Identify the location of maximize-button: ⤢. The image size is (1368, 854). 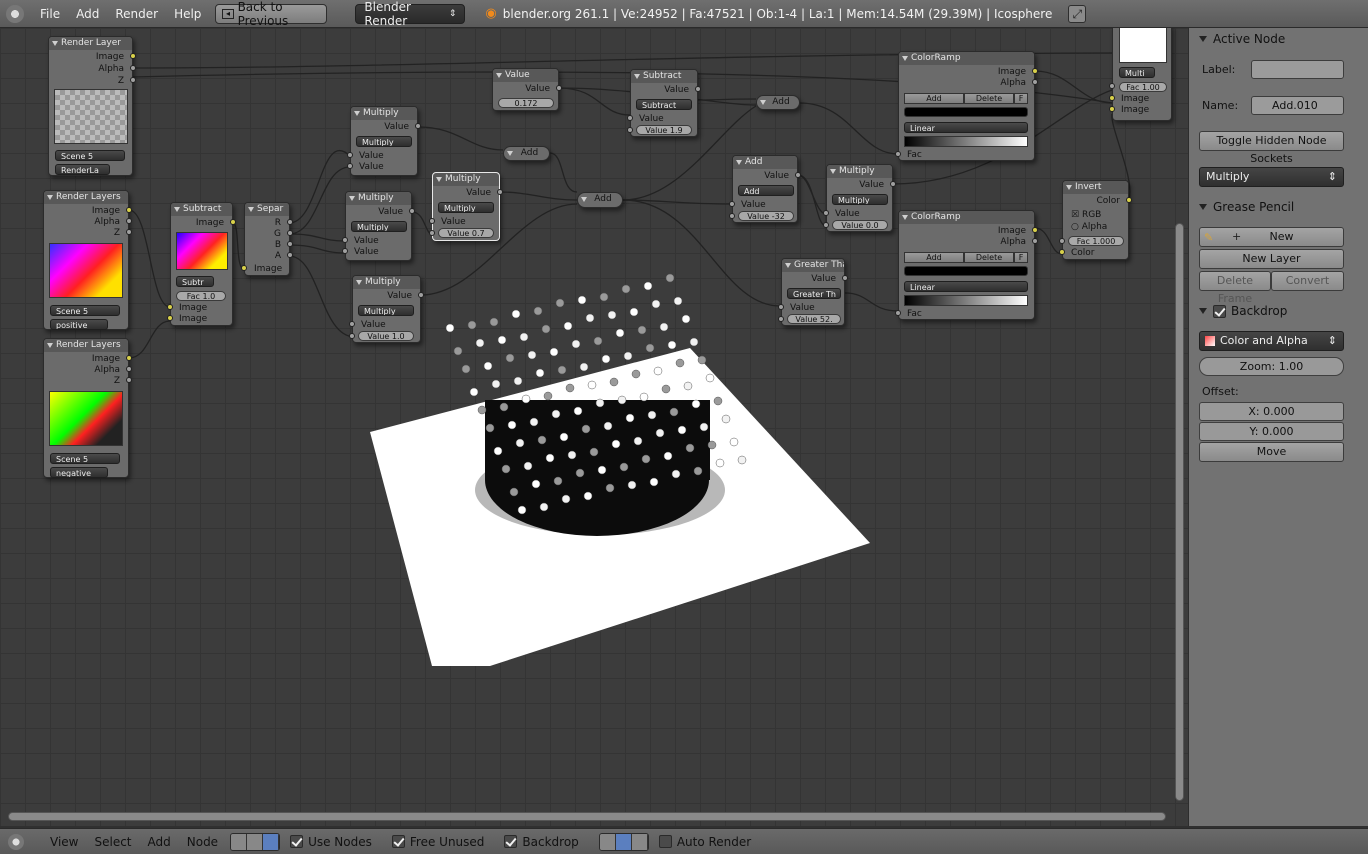
(1077, 13).